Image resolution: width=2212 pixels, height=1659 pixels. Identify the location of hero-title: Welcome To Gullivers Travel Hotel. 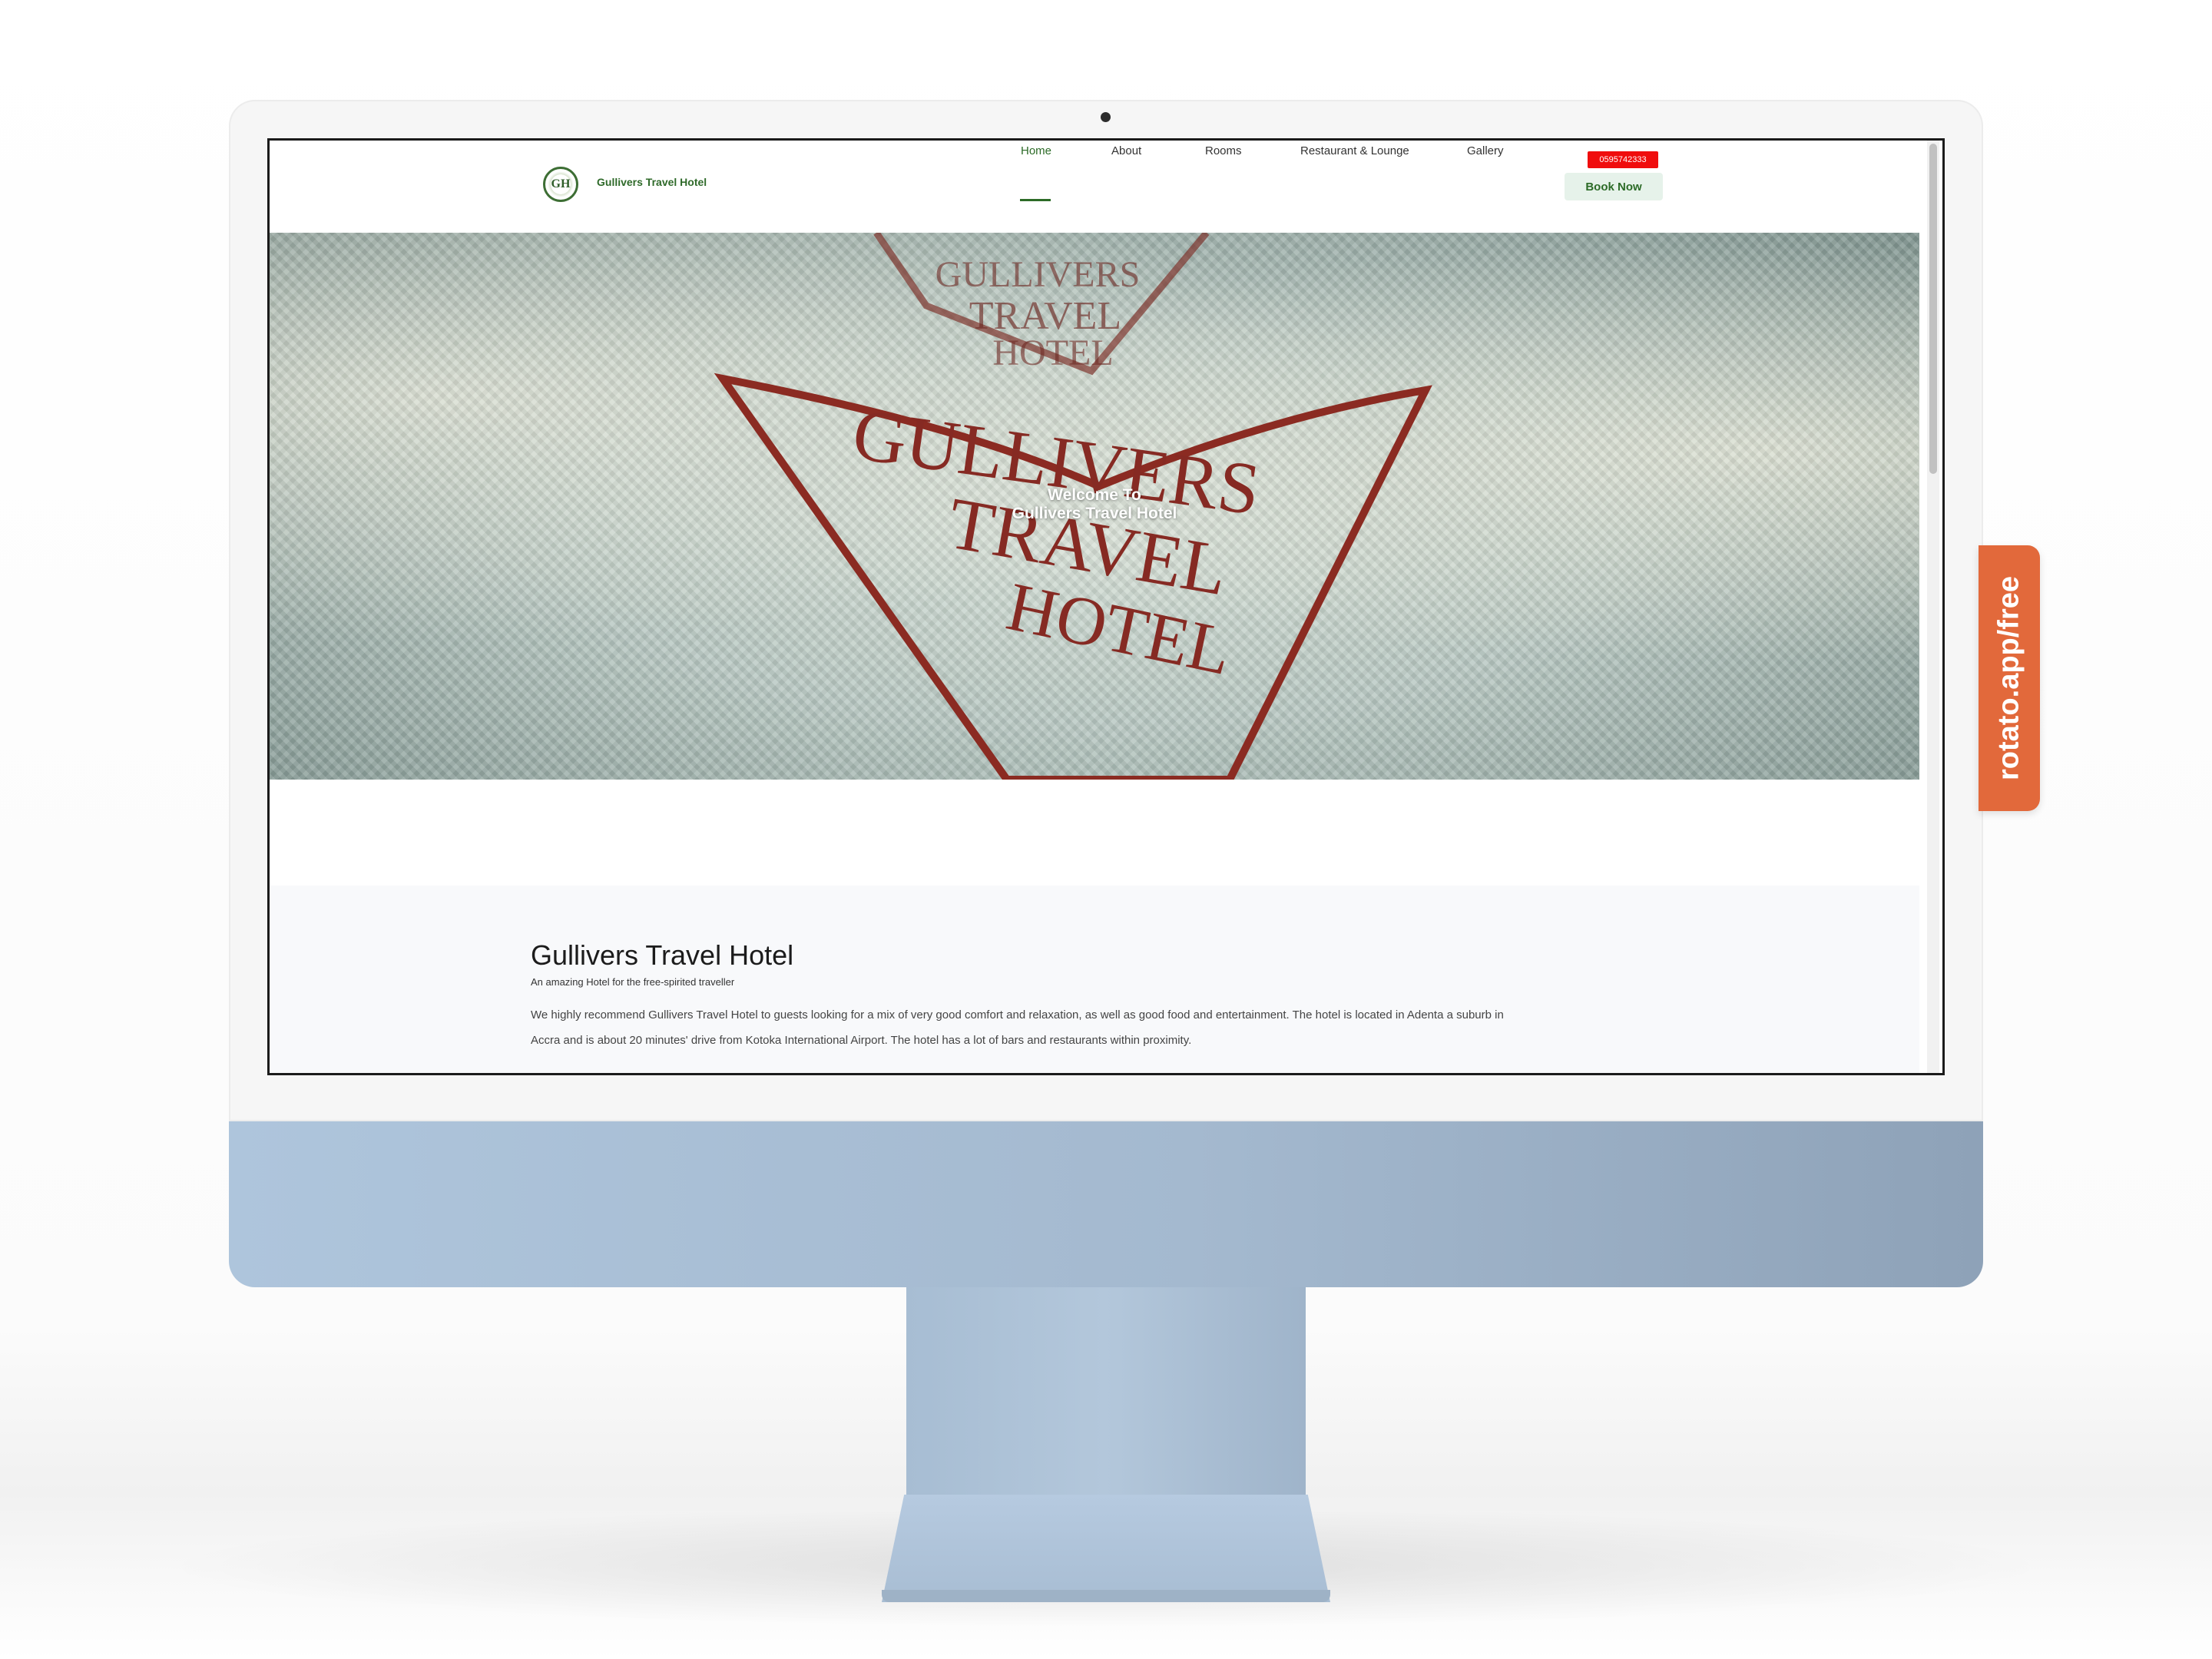
(1094, 505).